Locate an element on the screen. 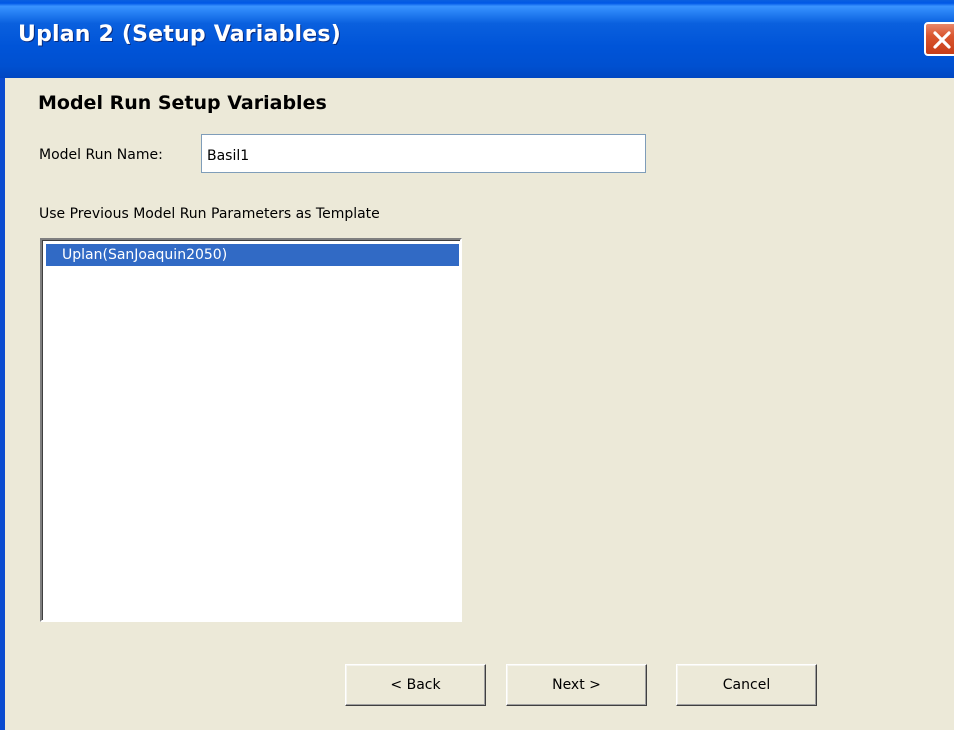  back-button: < Back is located at coordinates (415, 685).